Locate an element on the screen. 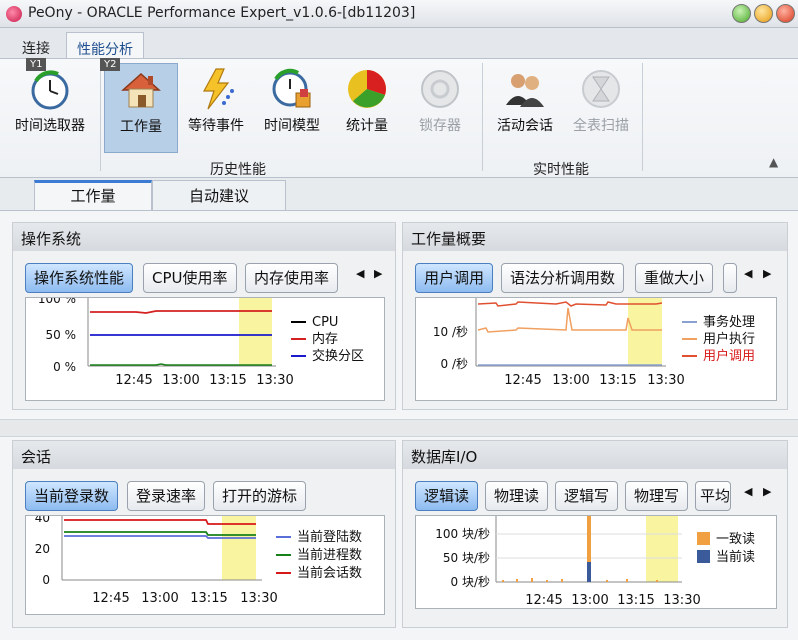 The height and width of the screenshot is (640, 798). minimize-button is located at coordinates (741, 13).